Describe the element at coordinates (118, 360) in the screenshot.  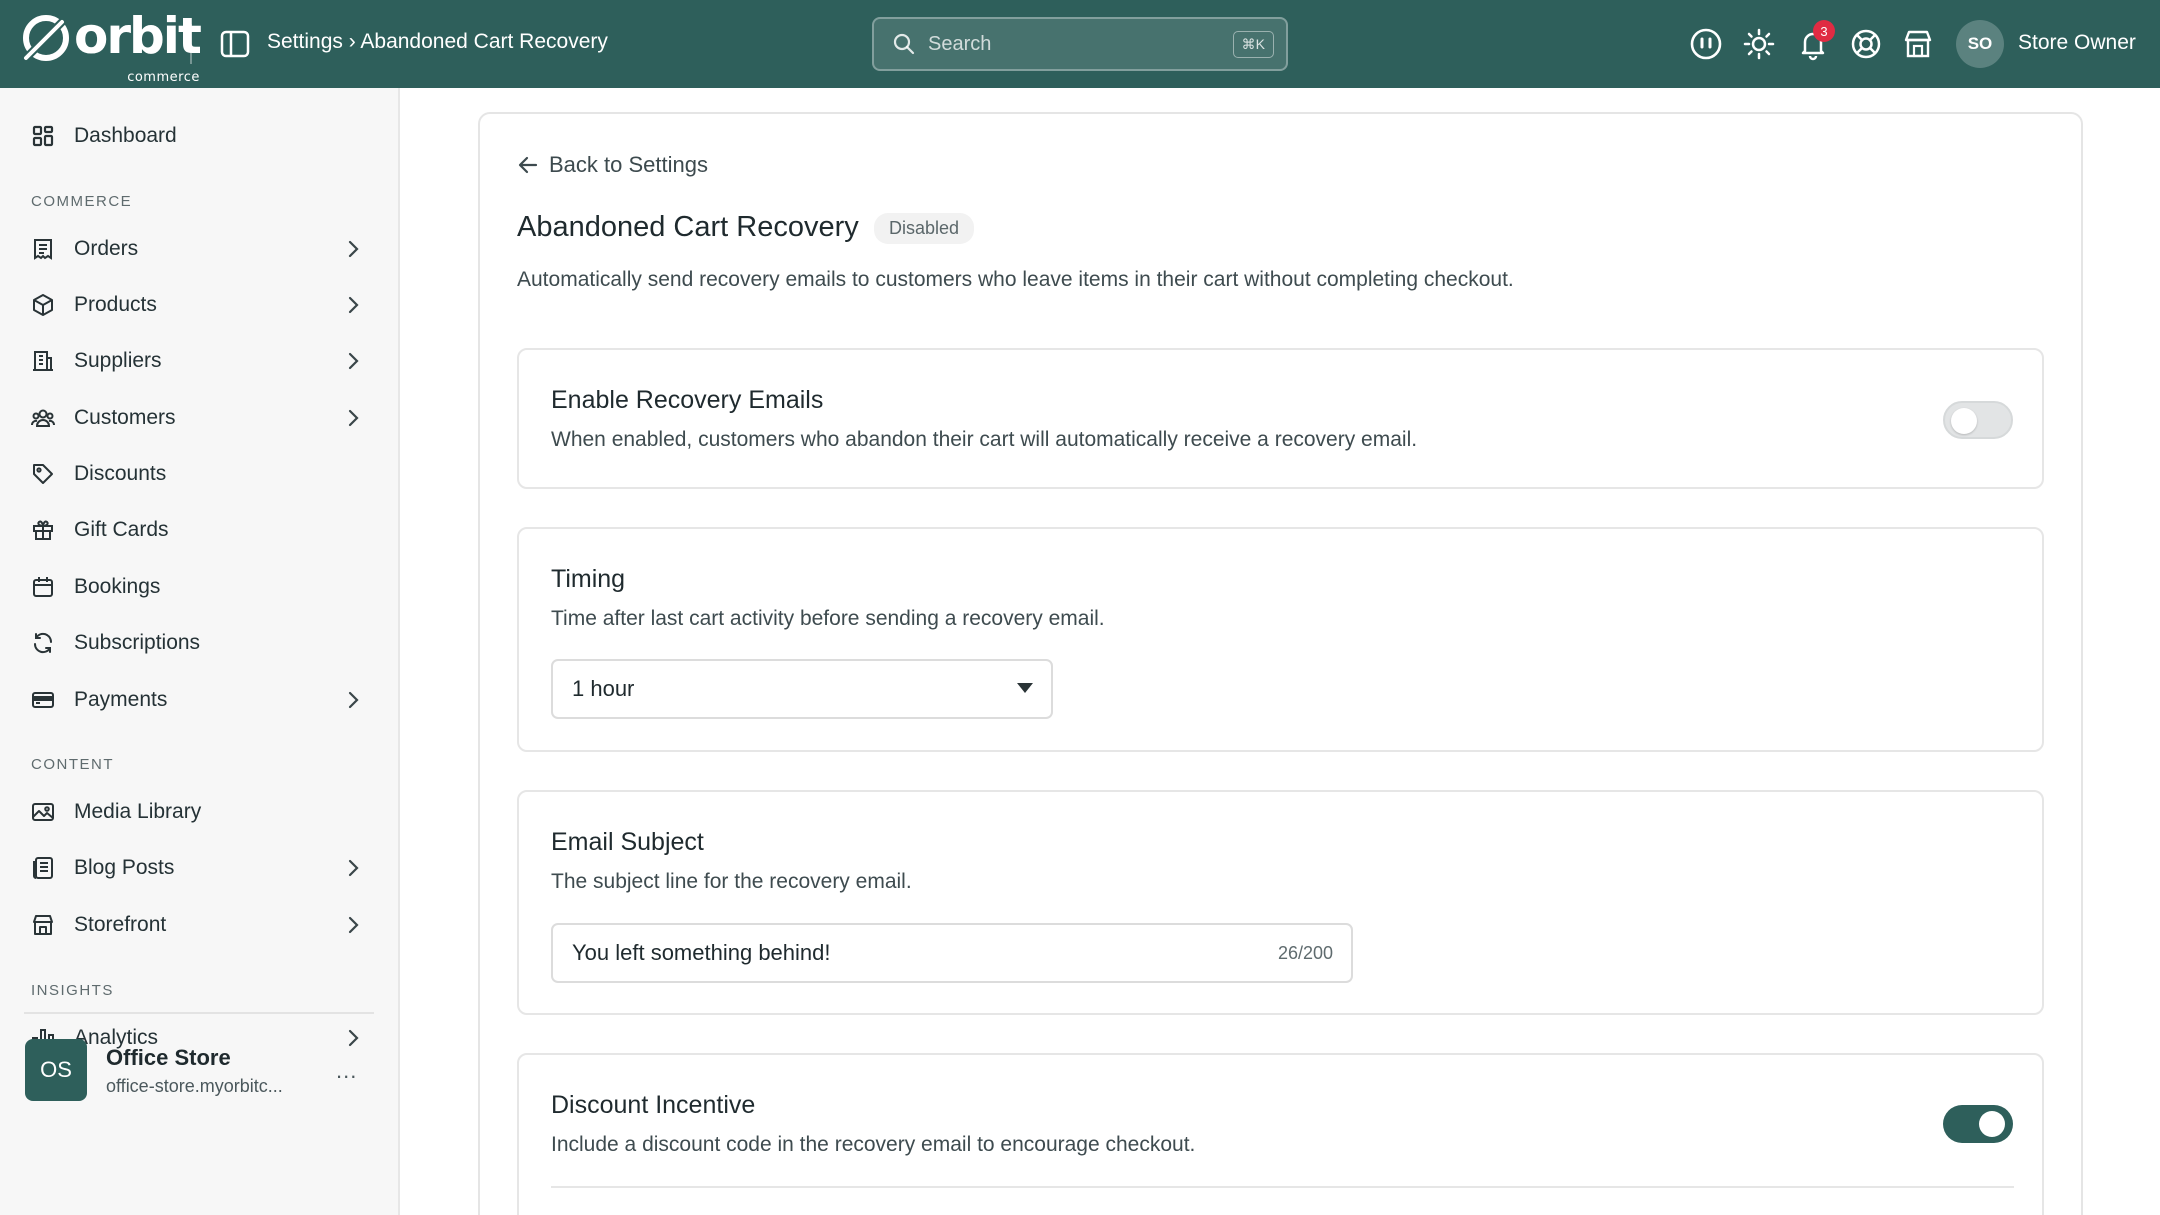
I see `sidebar-item-label: Suppliers` at that location.